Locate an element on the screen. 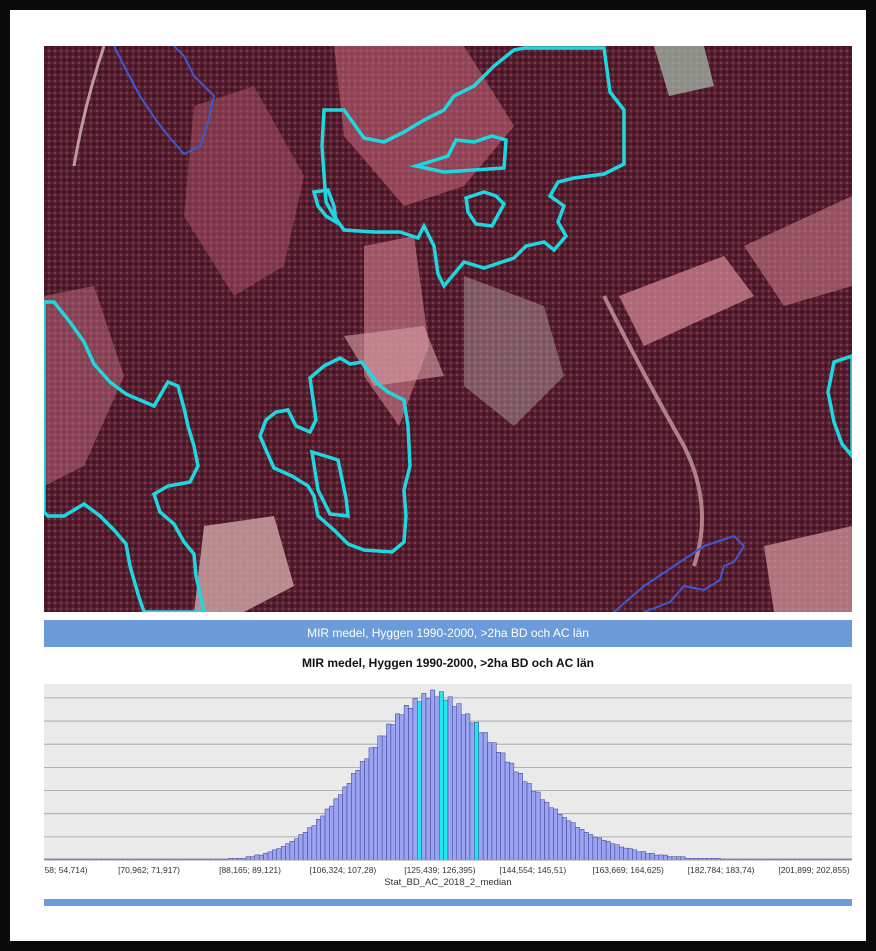 The height and width of the screenshot is (951, 876). x-tick-label: [163,669; 164,625) is located at coordinates (628, 870).